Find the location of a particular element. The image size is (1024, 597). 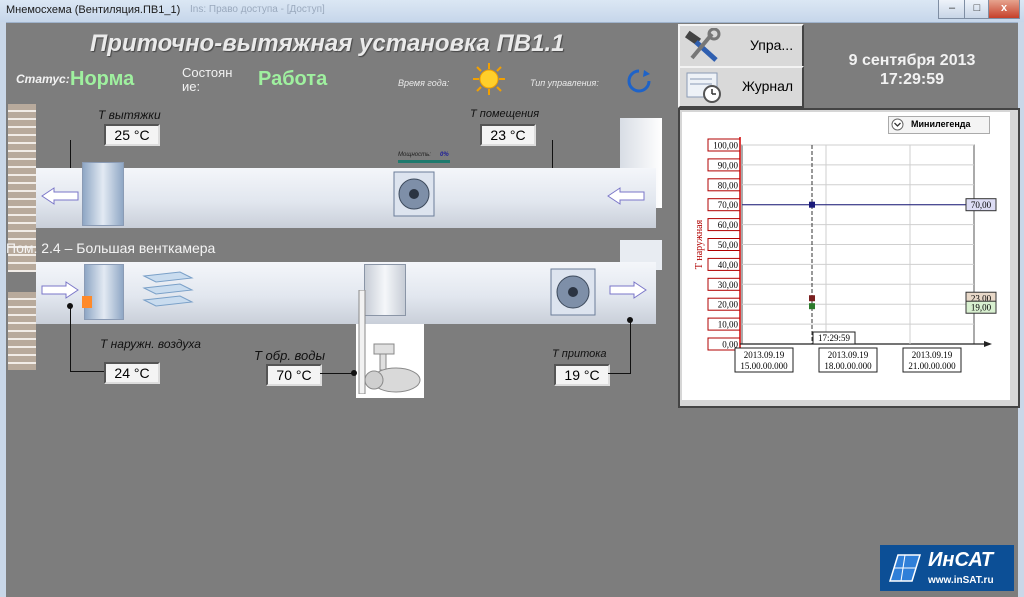

control-type-label: Тип управления: is located at coordinates (564, 83).